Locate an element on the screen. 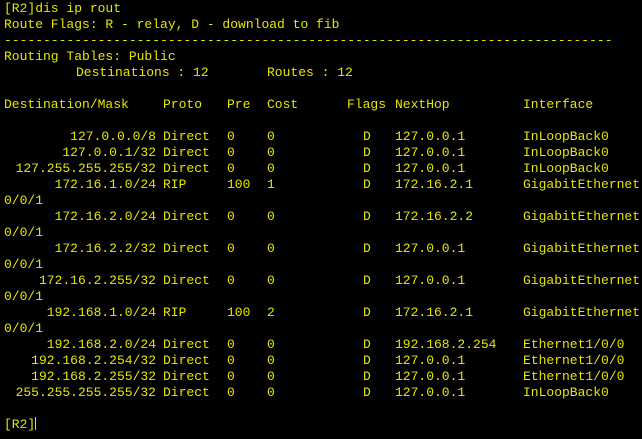 This screenshot has height=439, width=642. cell-pre: 100 is located at coordinates (239, 312).